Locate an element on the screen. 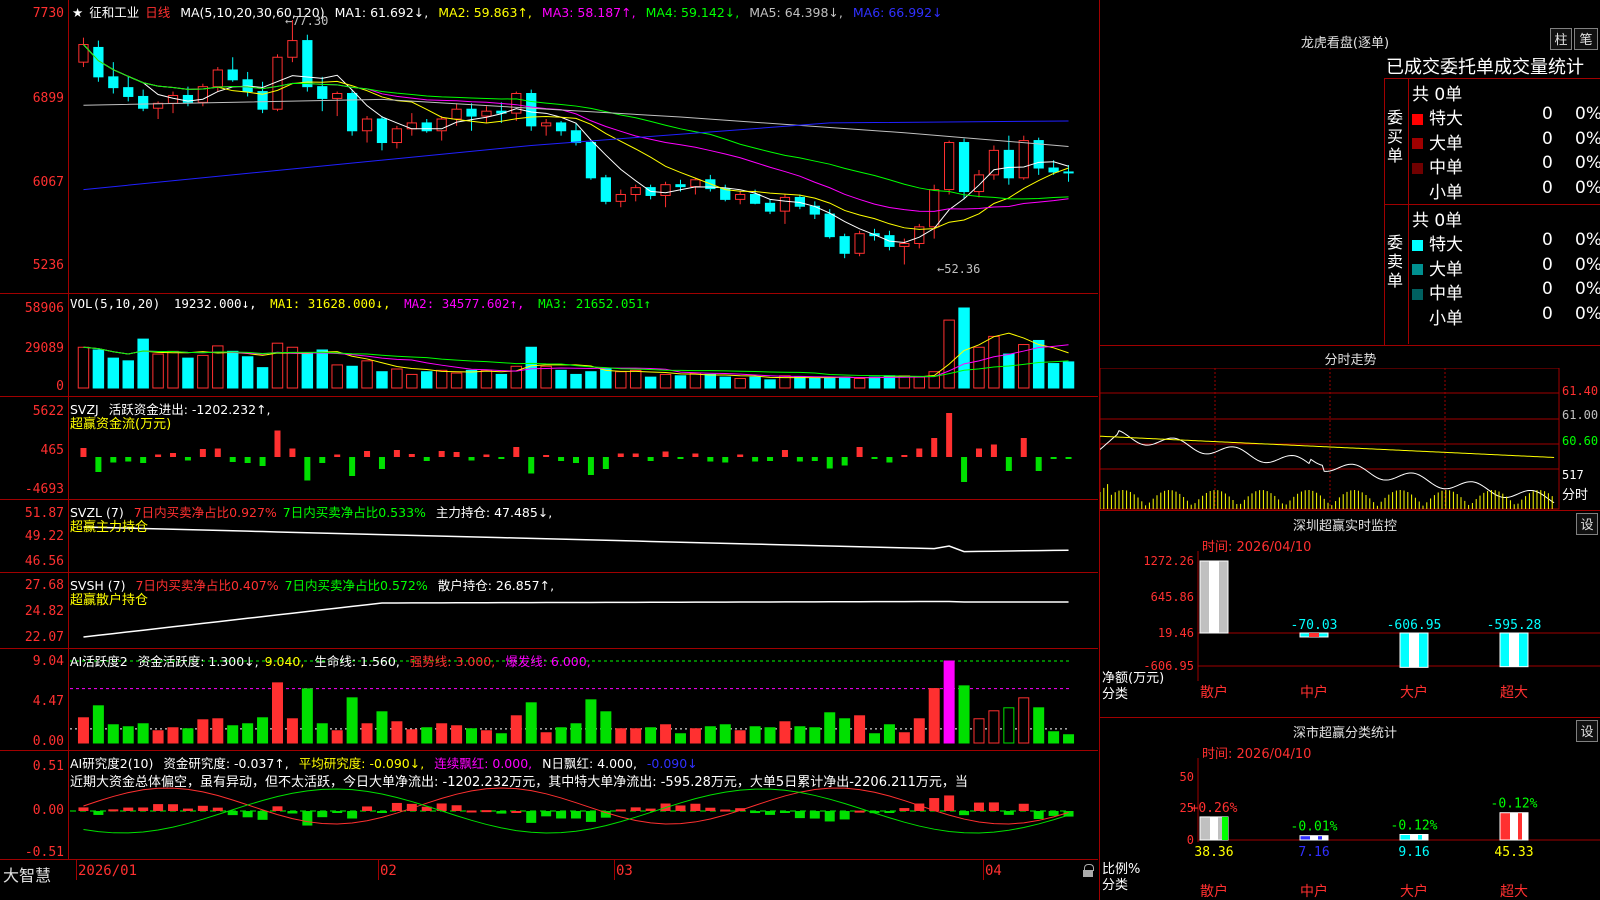  ma4-value: MA4: 59.142↓, is located at coordinates (692, 12).